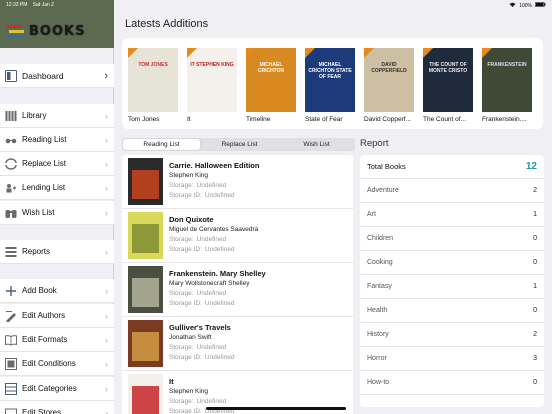  Describe the element at coordinates (57, 76) in the screenshot. I see `sidebar-item-dashboard: Dashboard ›` at that location.